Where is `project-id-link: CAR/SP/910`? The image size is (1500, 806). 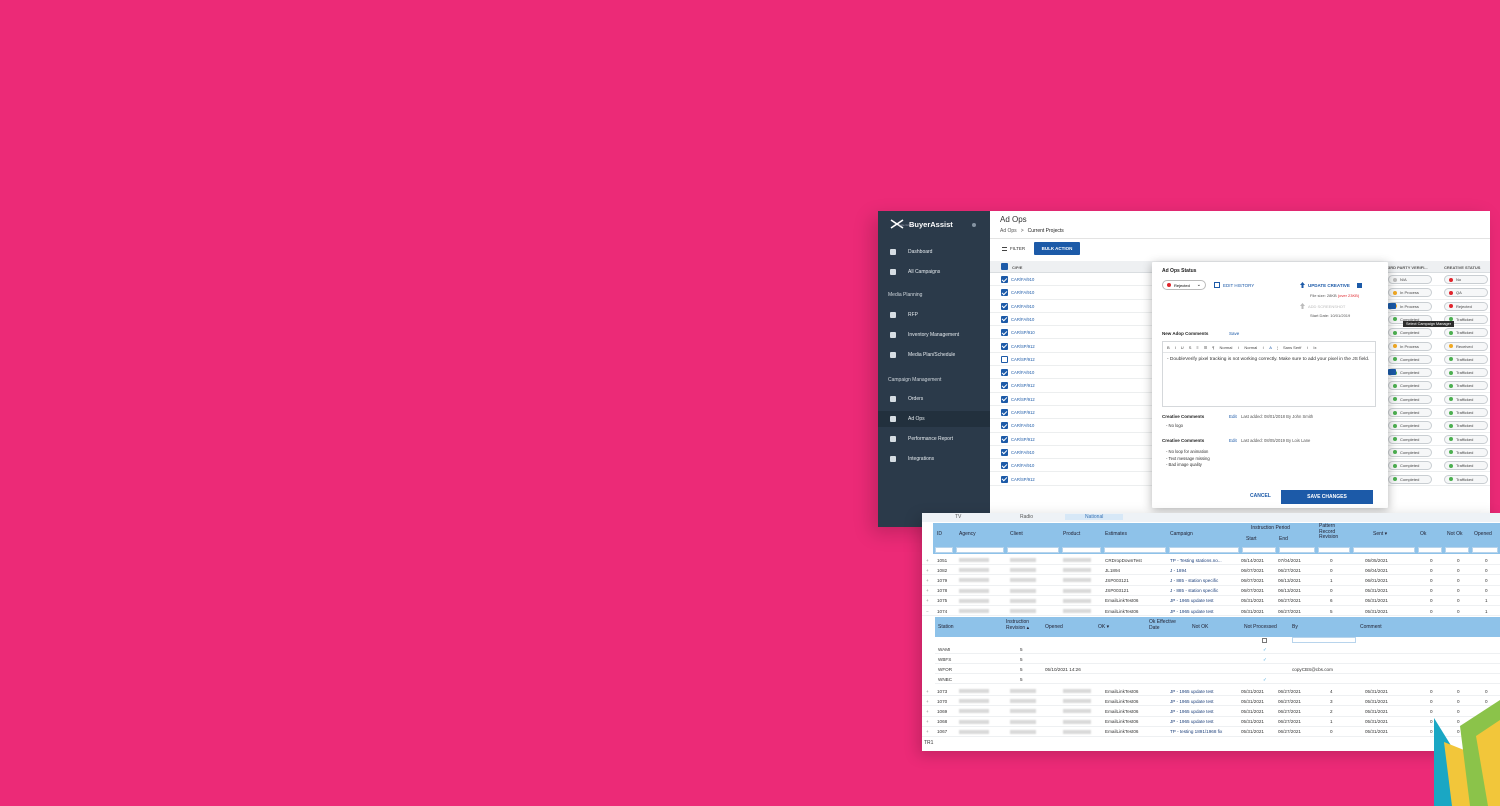 project-id-link: CAR/SP/910 is located at coordinates (1023, 332).